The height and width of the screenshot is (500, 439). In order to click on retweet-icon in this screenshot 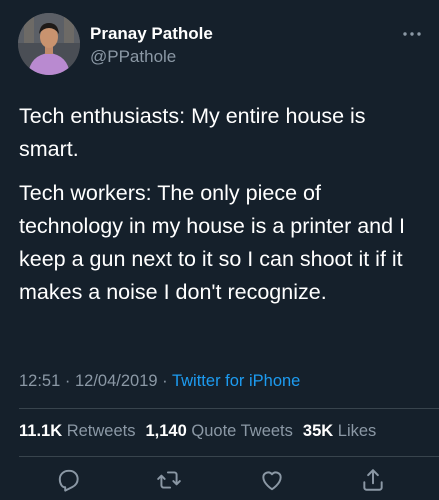, I will do `click(169, 480)`.